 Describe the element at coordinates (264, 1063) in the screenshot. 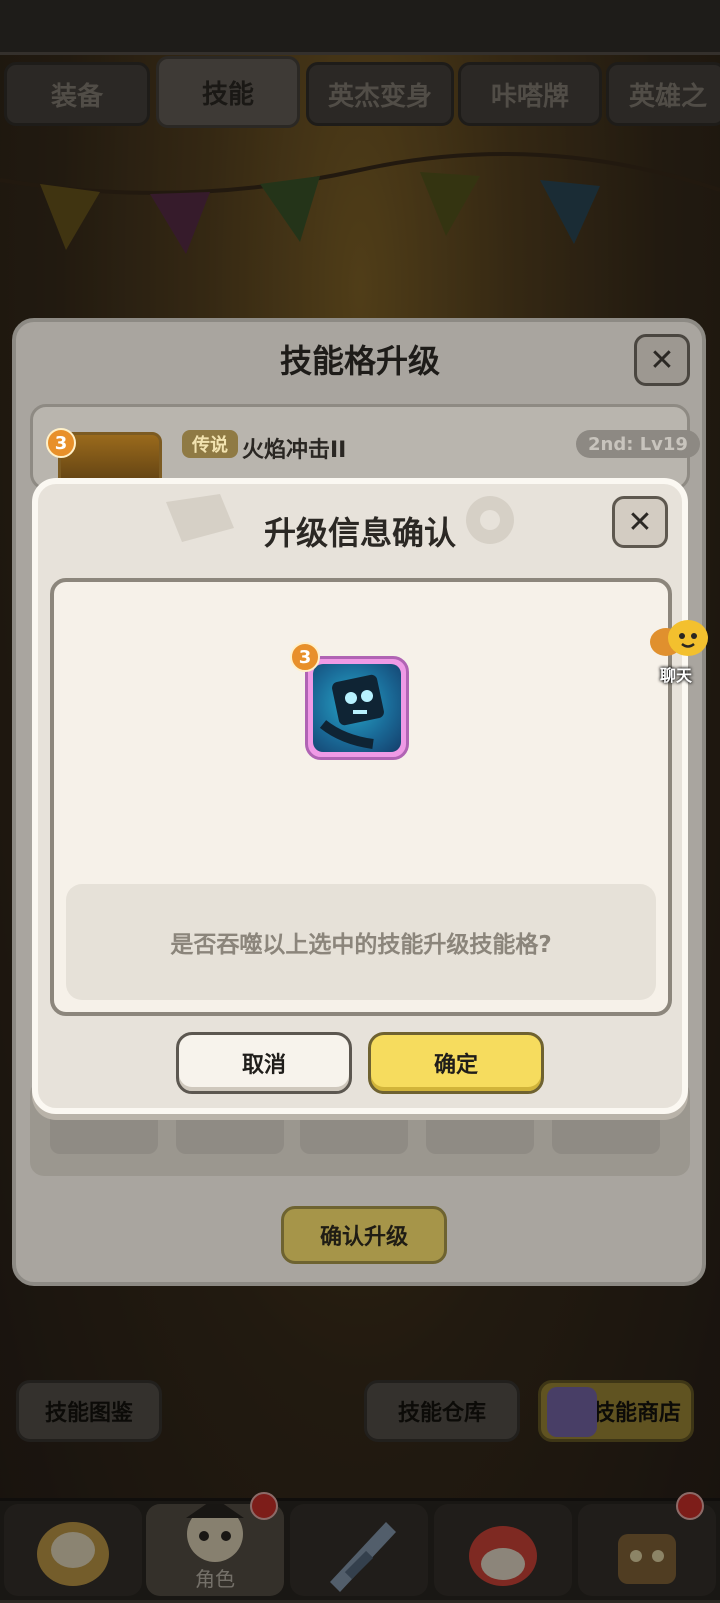

I see `cancel-button: 取消` at that location.